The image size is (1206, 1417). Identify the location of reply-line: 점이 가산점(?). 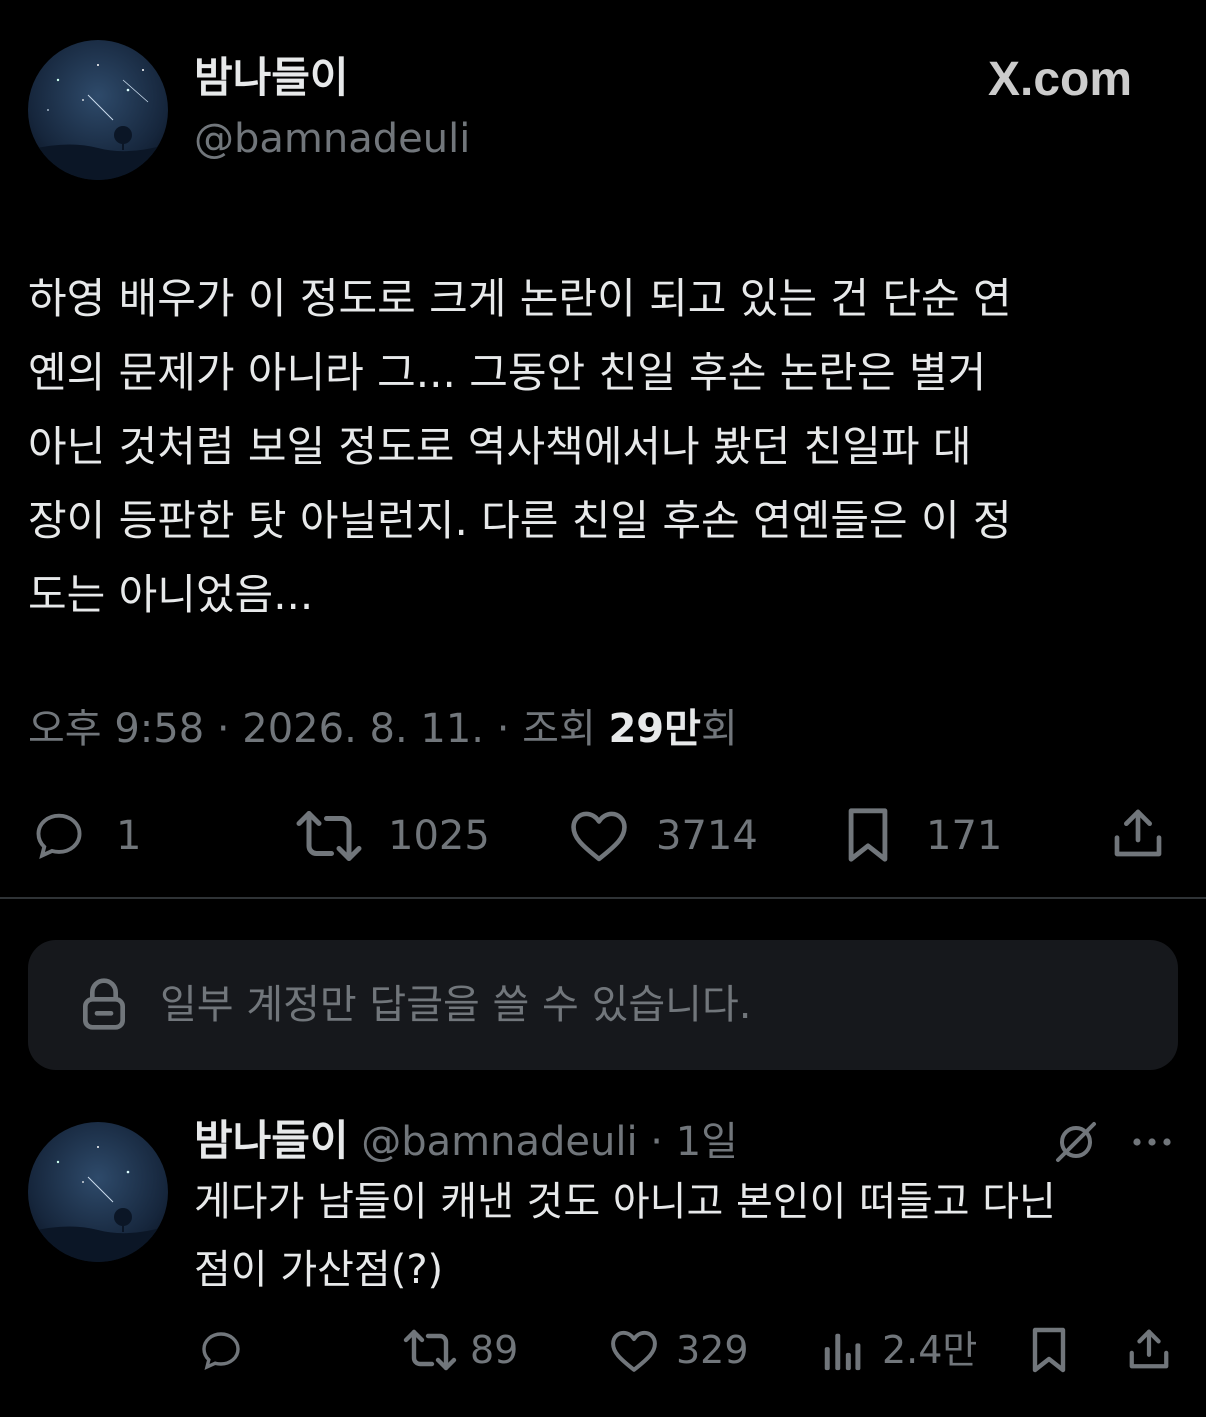
(319, 1270).